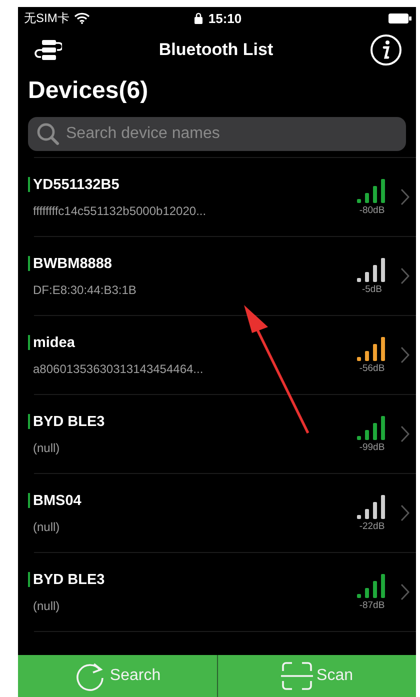  What do you see at coordinates (57, 500) in the screenshot?
I see `device-name: BMS04` at bounding box center [57, 500].